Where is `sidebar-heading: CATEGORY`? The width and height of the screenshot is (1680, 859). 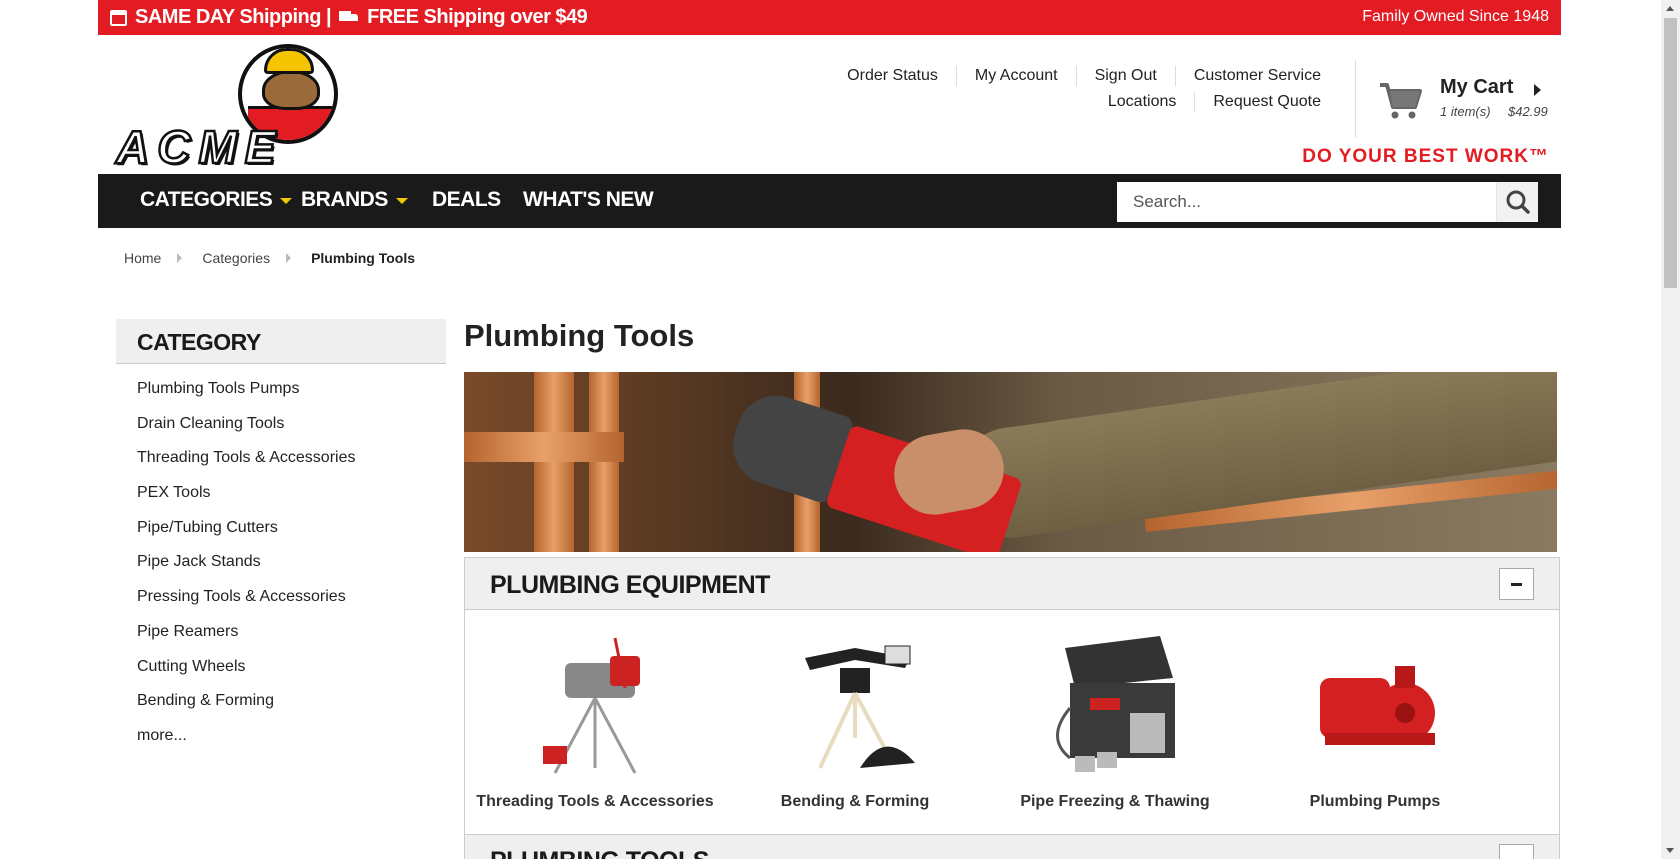 sidebar-heading: CATEGORY is located at coordinates (281, 341).